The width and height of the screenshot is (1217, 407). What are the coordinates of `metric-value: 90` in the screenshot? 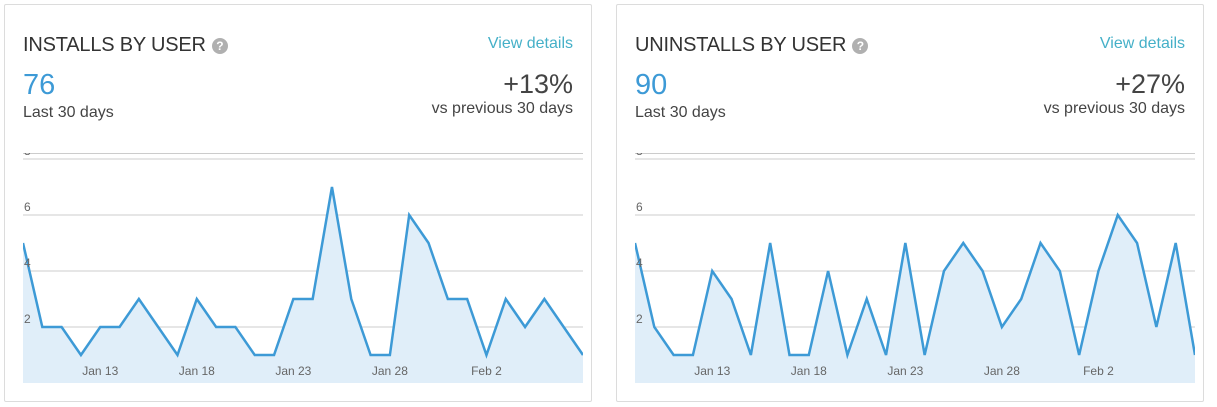 It's located at (651, 85).